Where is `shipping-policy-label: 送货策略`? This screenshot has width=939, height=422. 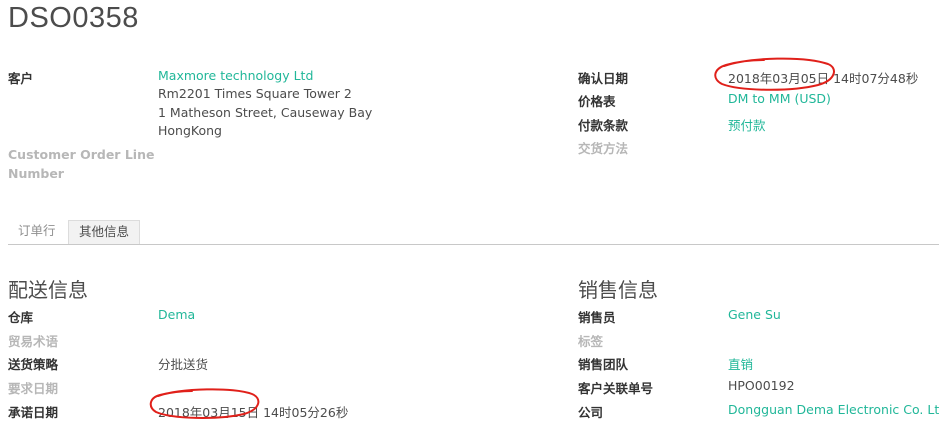
shipping-policy-label: 送货策略 is located at coordinates (33, 364).